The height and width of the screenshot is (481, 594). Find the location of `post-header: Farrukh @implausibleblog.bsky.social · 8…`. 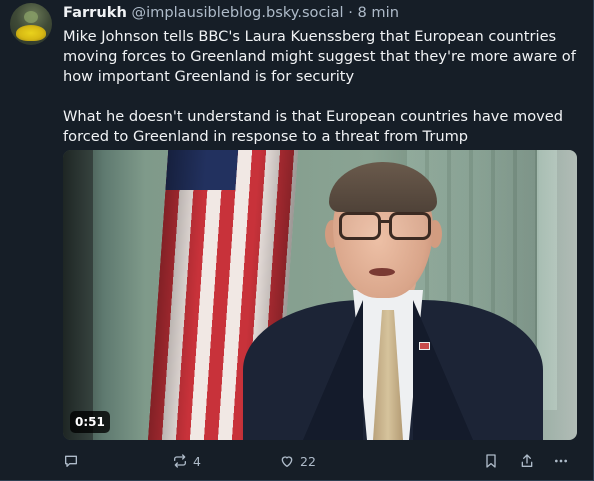

post-header: Farrukh @implausibleblog.bsky.social · 8… is located at coordinates (231, 13).